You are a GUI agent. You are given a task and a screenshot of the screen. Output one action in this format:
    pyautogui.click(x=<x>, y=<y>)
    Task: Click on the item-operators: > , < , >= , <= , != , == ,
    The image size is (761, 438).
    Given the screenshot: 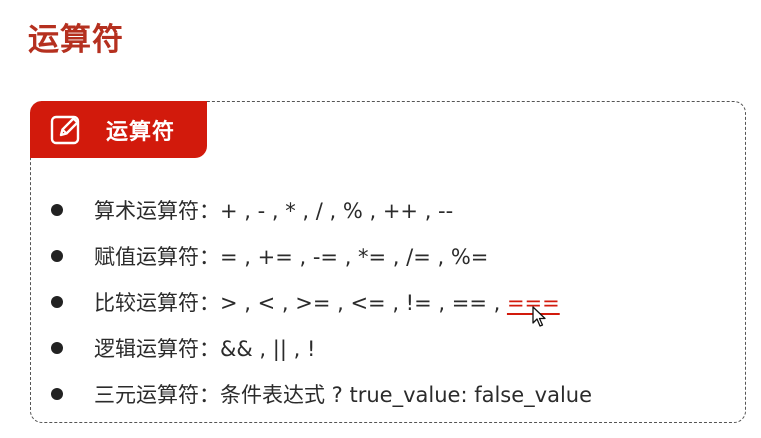 What is the action you would take?
    pyautogui.click(x=363, y=303)
    